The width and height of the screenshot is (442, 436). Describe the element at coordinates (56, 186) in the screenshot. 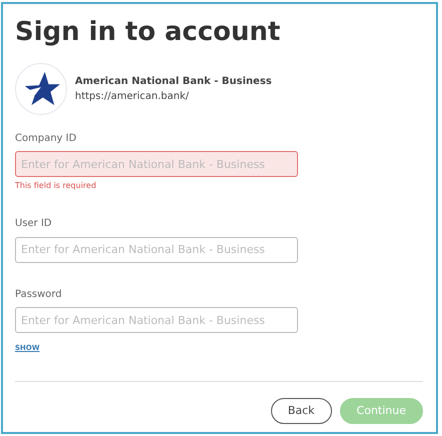

I see `error-message: This field is required` at that location.